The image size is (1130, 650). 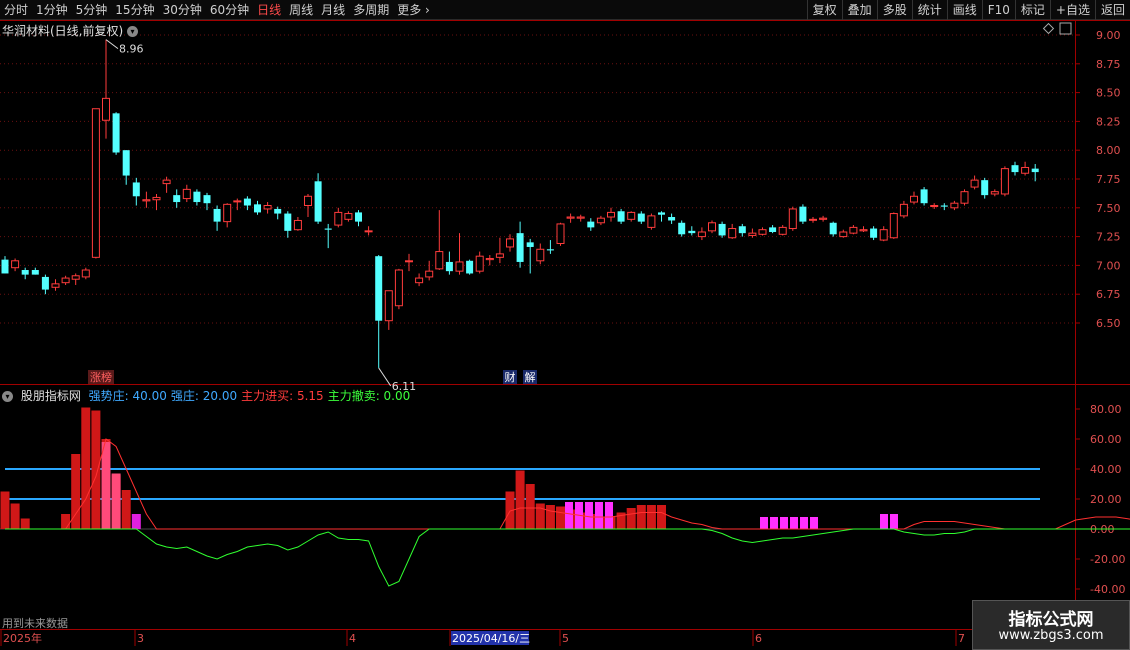 What do you see at coordinates (1108, 265) in the screenshot?
I see `price-tick-label: 7.00` at bounding box center [1108, 265].